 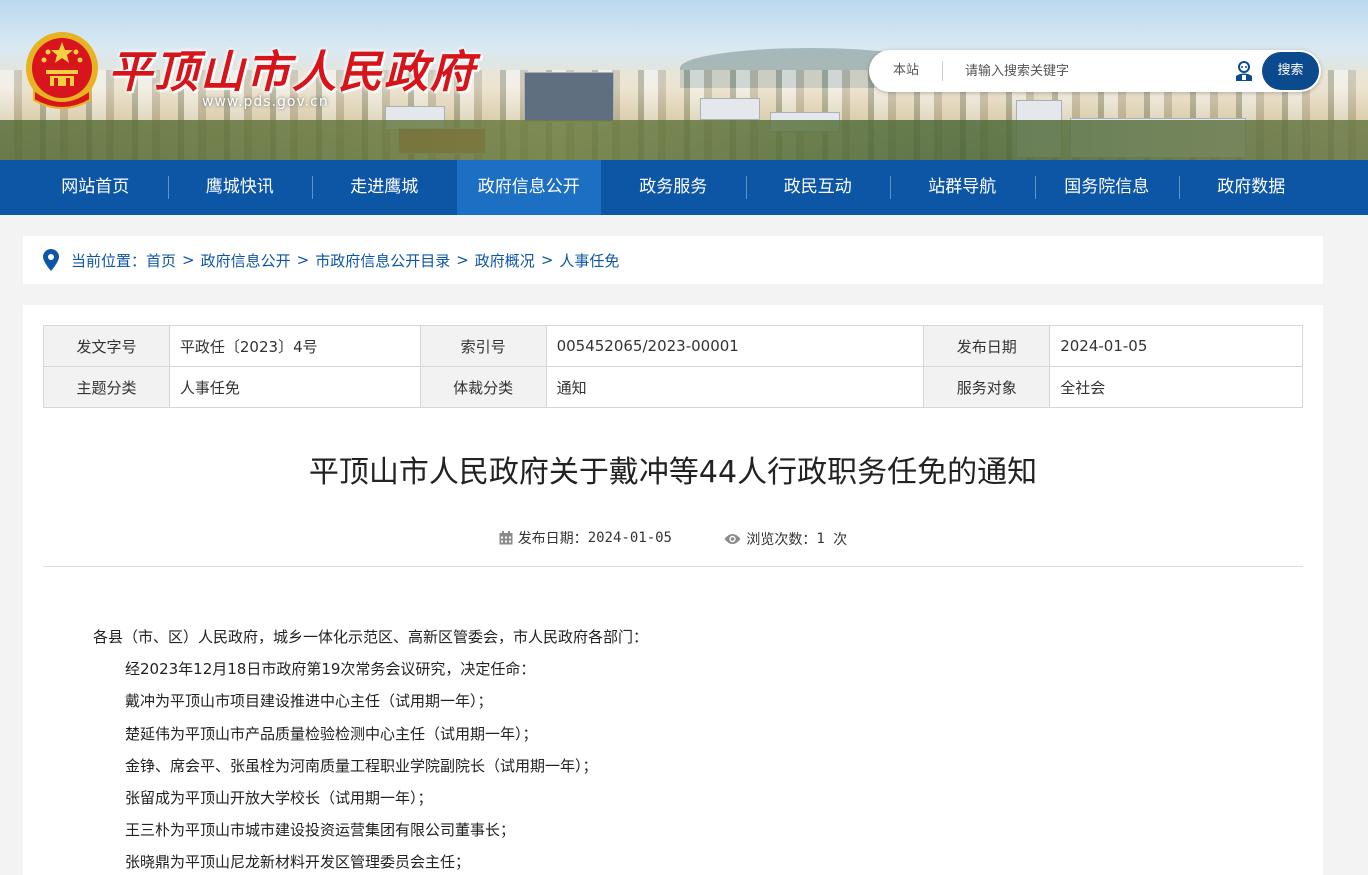 What do you see at coordinates (483, 387) in the screenshot?
I see `meta-key: 体裁分类` at bounding box center [483, 387].